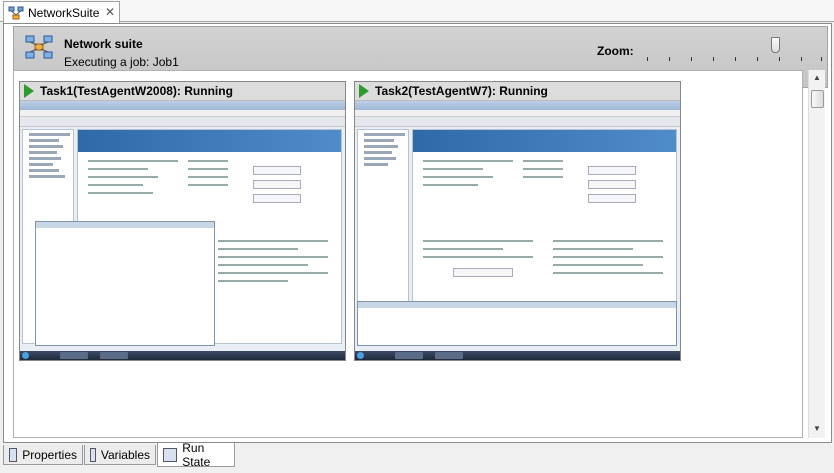 This screenshot has height=473, width=834. What do you see at coordinates (417, 456) in the screenshot?
I see `bottom-tab-strip: Properties Variables Run State` at bounding box center [417, 456].